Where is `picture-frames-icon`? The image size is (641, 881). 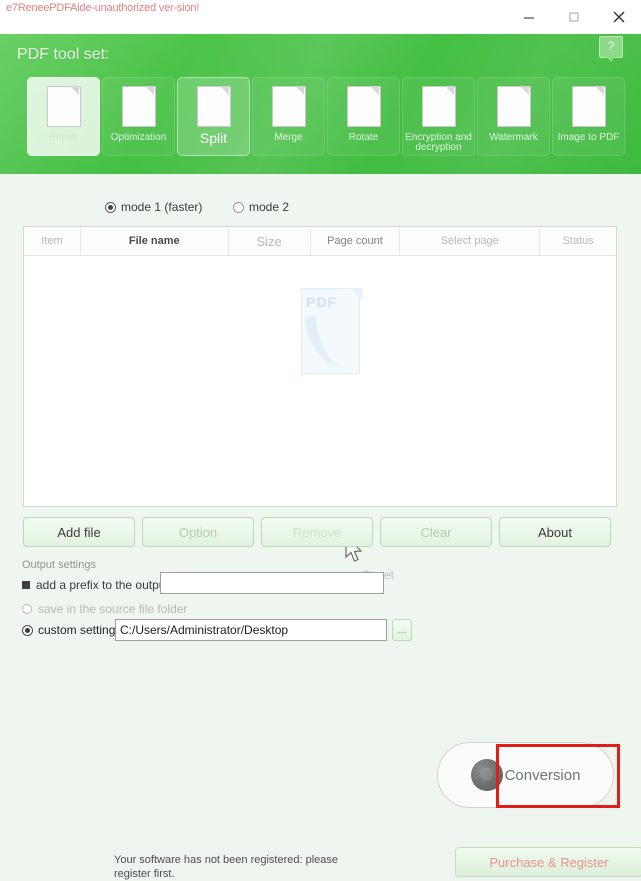 picture-frames-icon is located at coordinates (514, 106).